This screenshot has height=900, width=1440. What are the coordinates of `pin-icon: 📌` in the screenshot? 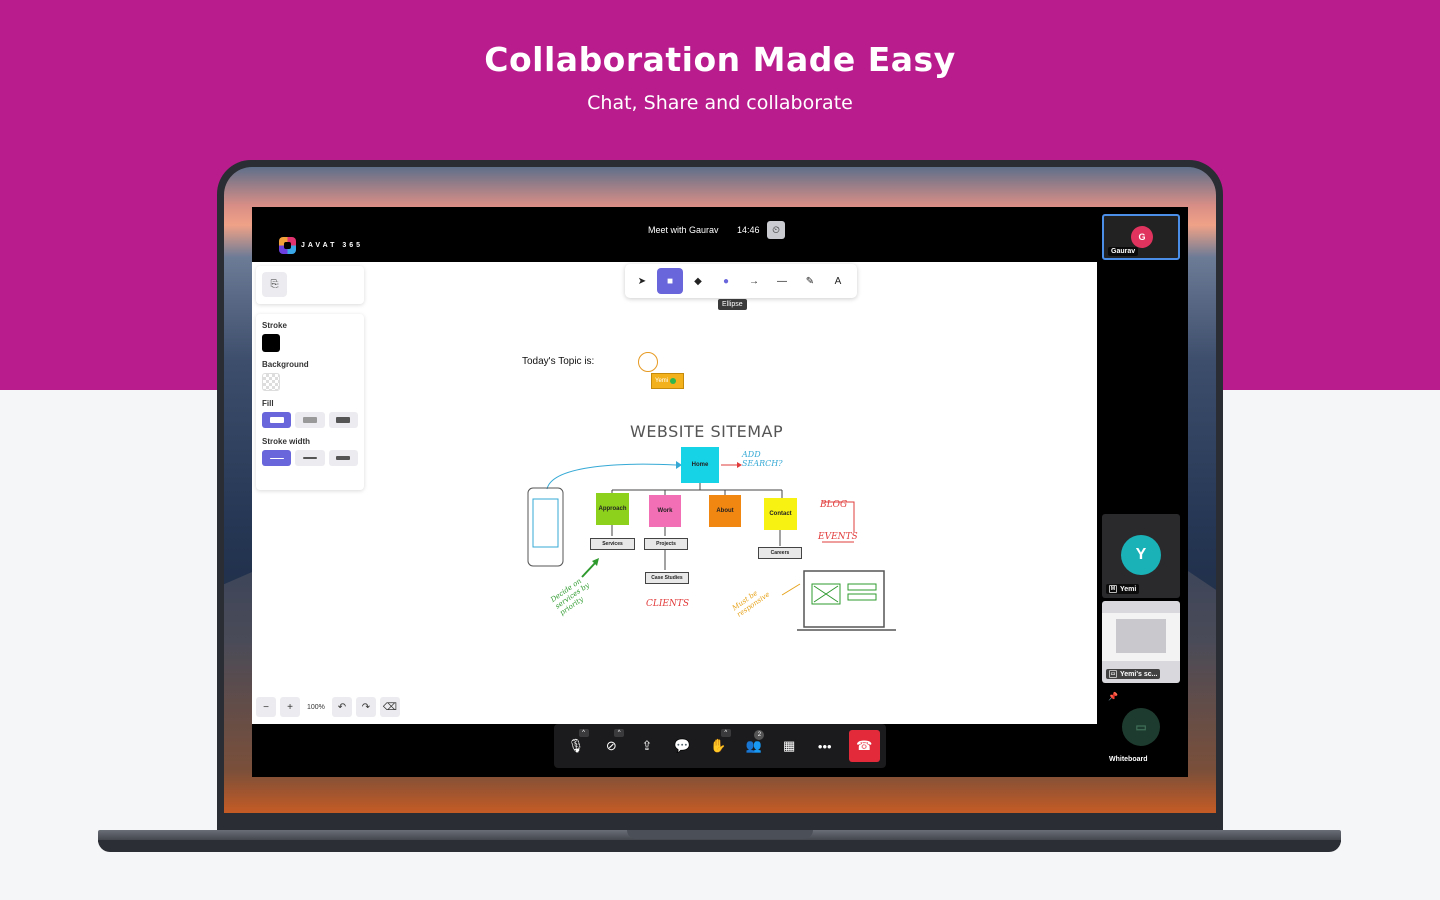 It's located at (1113, 696).